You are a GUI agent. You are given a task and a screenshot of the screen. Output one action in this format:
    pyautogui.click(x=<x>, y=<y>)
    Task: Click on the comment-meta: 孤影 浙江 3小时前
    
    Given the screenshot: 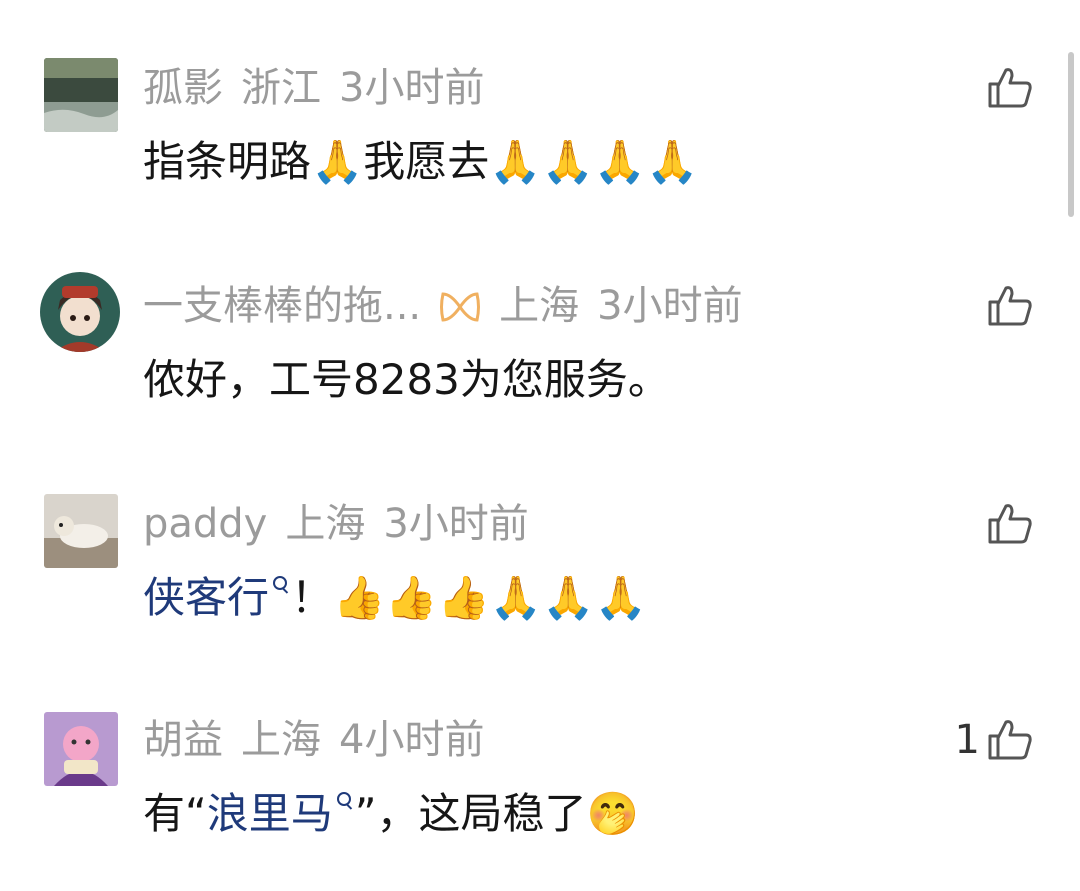 What is the action you would take?
    pyautogui.click(x=313, y=88)
    